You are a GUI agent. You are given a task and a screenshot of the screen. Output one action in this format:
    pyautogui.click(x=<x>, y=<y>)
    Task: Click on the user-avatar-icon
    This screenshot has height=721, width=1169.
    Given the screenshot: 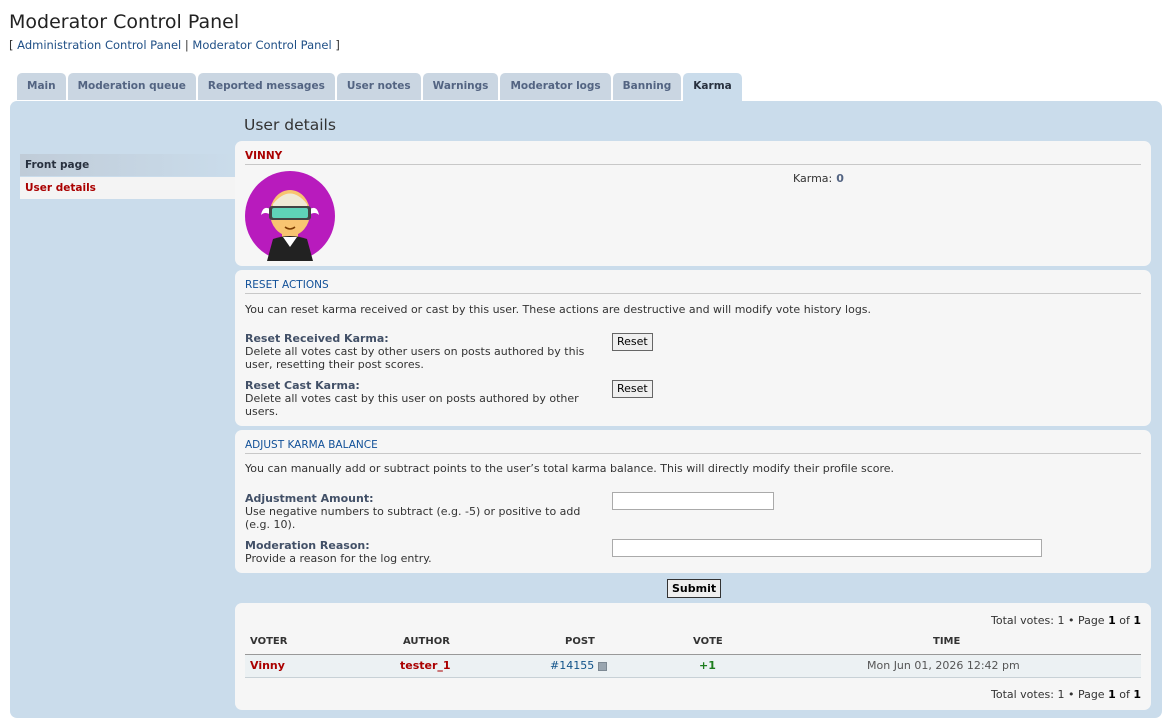 What is the action you would take?
    pyautogui.click(x=290, y=216)
    